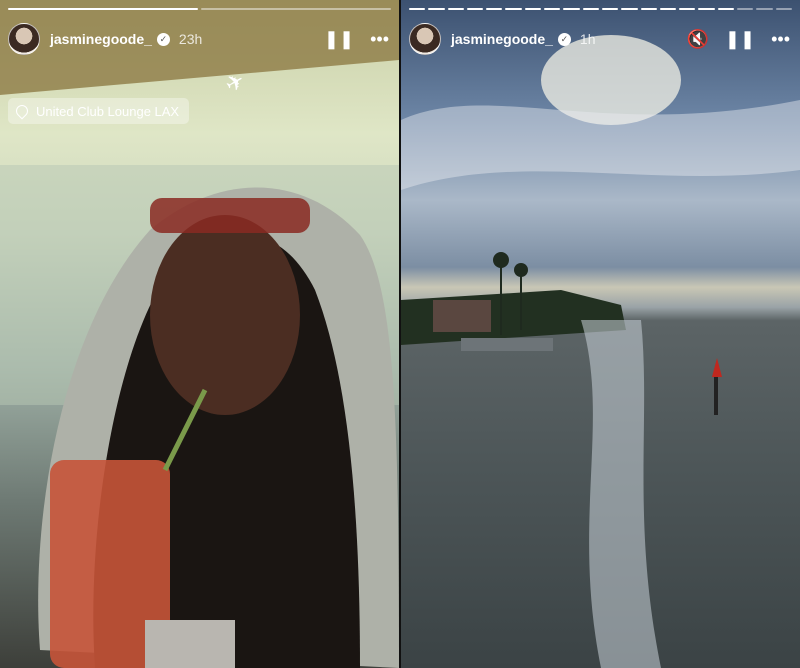  I want to click on timestamp: 23h, so click(190, 39).